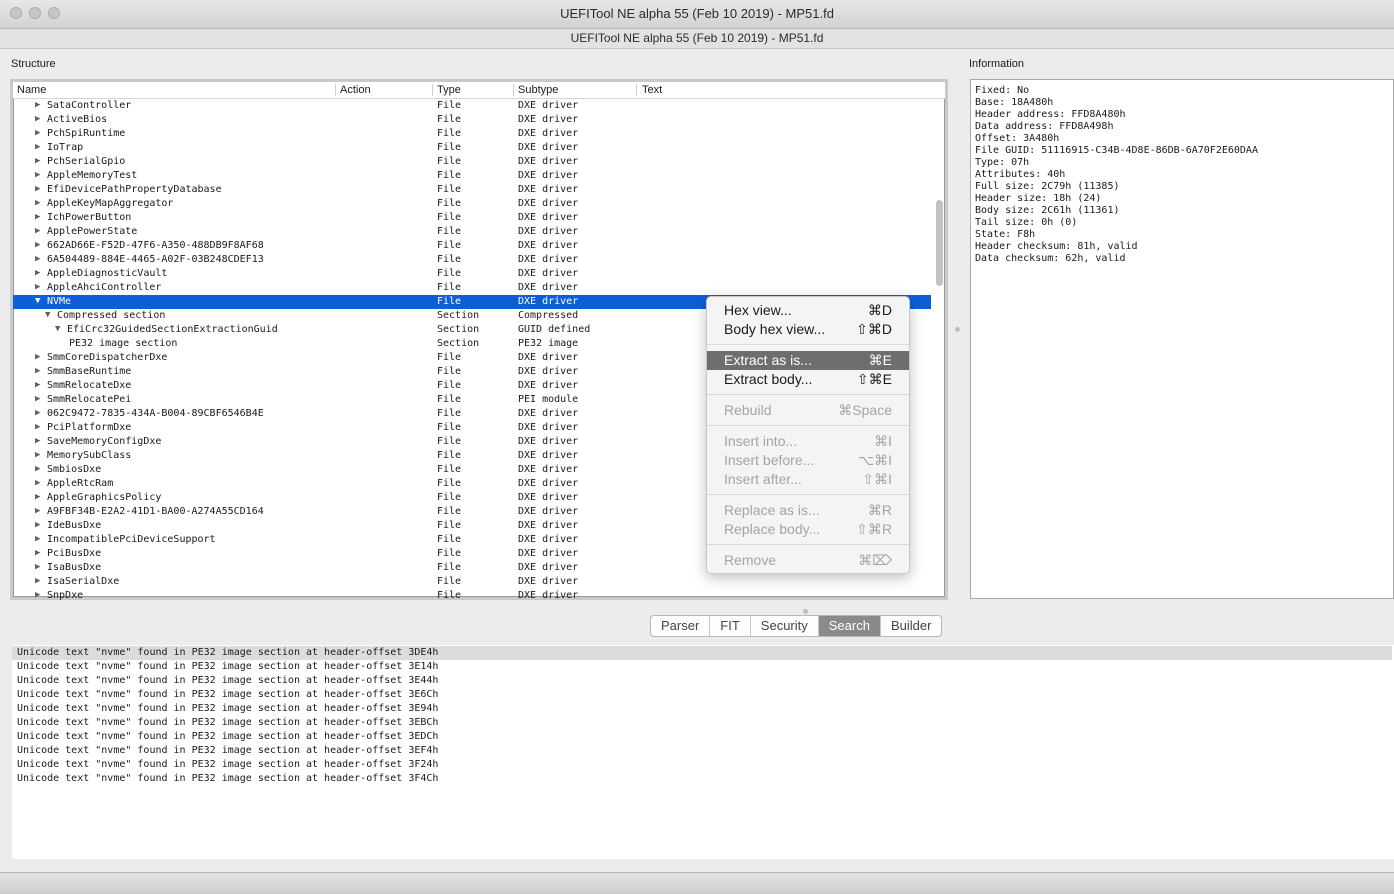  What do you see at coordinates (472, 582) in the screenshot?
I see `tree-row: ▶ IsaSerialDxe File DXE driver` at bounding box center [472, 582].